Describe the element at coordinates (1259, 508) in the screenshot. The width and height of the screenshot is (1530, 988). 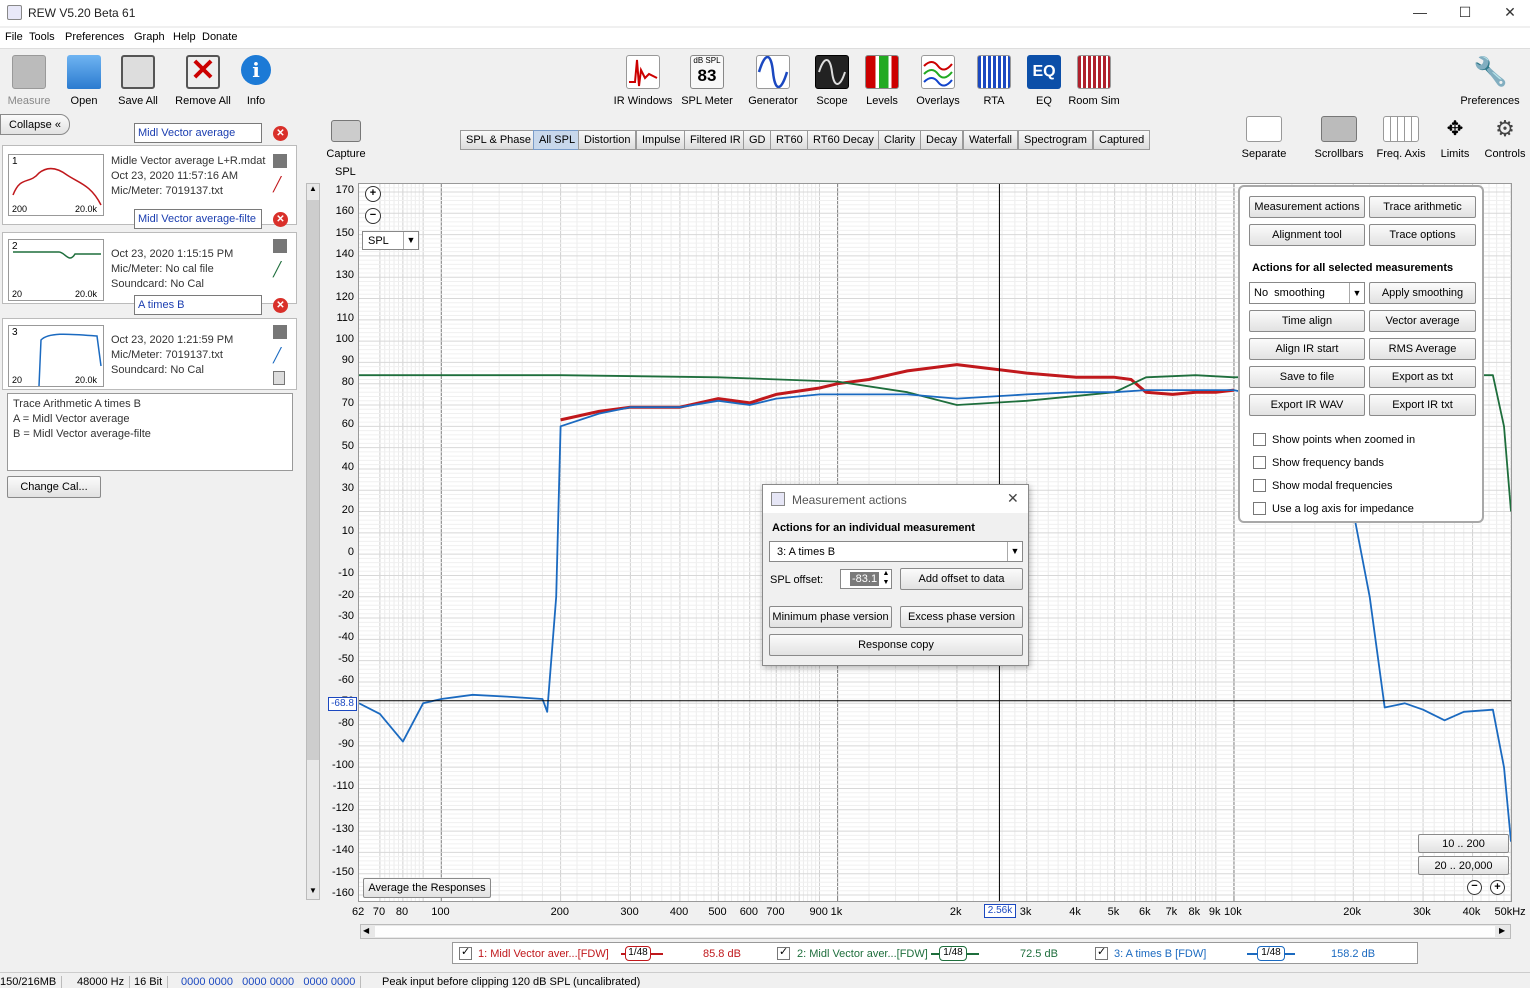
I see `log-axis-impedance-checkbox` at that location.